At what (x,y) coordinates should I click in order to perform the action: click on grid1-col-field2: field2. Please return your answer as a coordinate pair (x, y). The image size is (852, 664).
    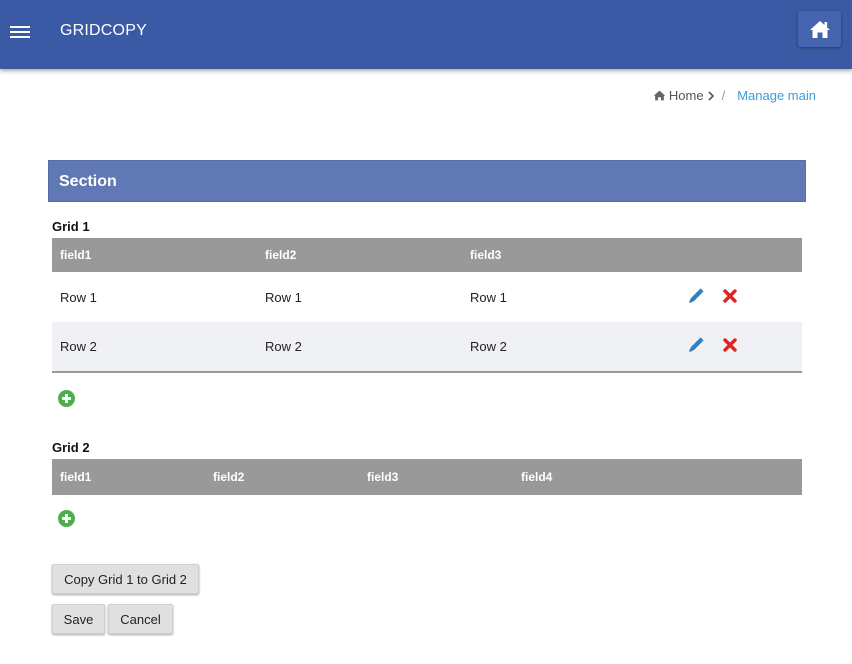
    Looking at the image, I should click on (359, 255).